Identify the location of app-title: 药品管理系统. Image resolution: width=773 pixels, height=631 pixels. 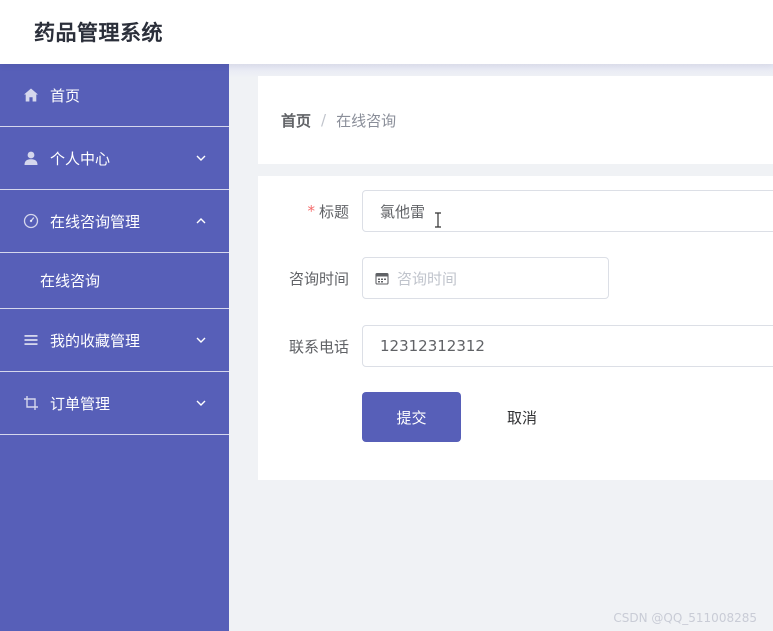
(98, 33).